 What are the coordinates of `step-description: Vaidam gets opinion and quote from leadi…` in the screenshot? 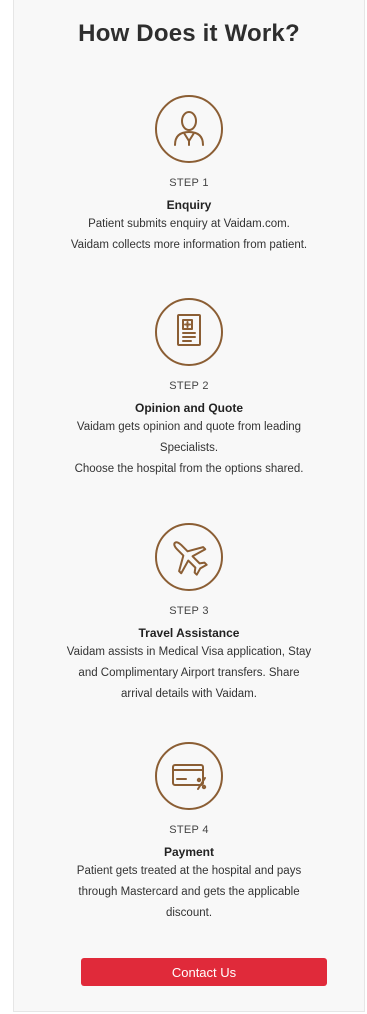 It's located at (189, 448).